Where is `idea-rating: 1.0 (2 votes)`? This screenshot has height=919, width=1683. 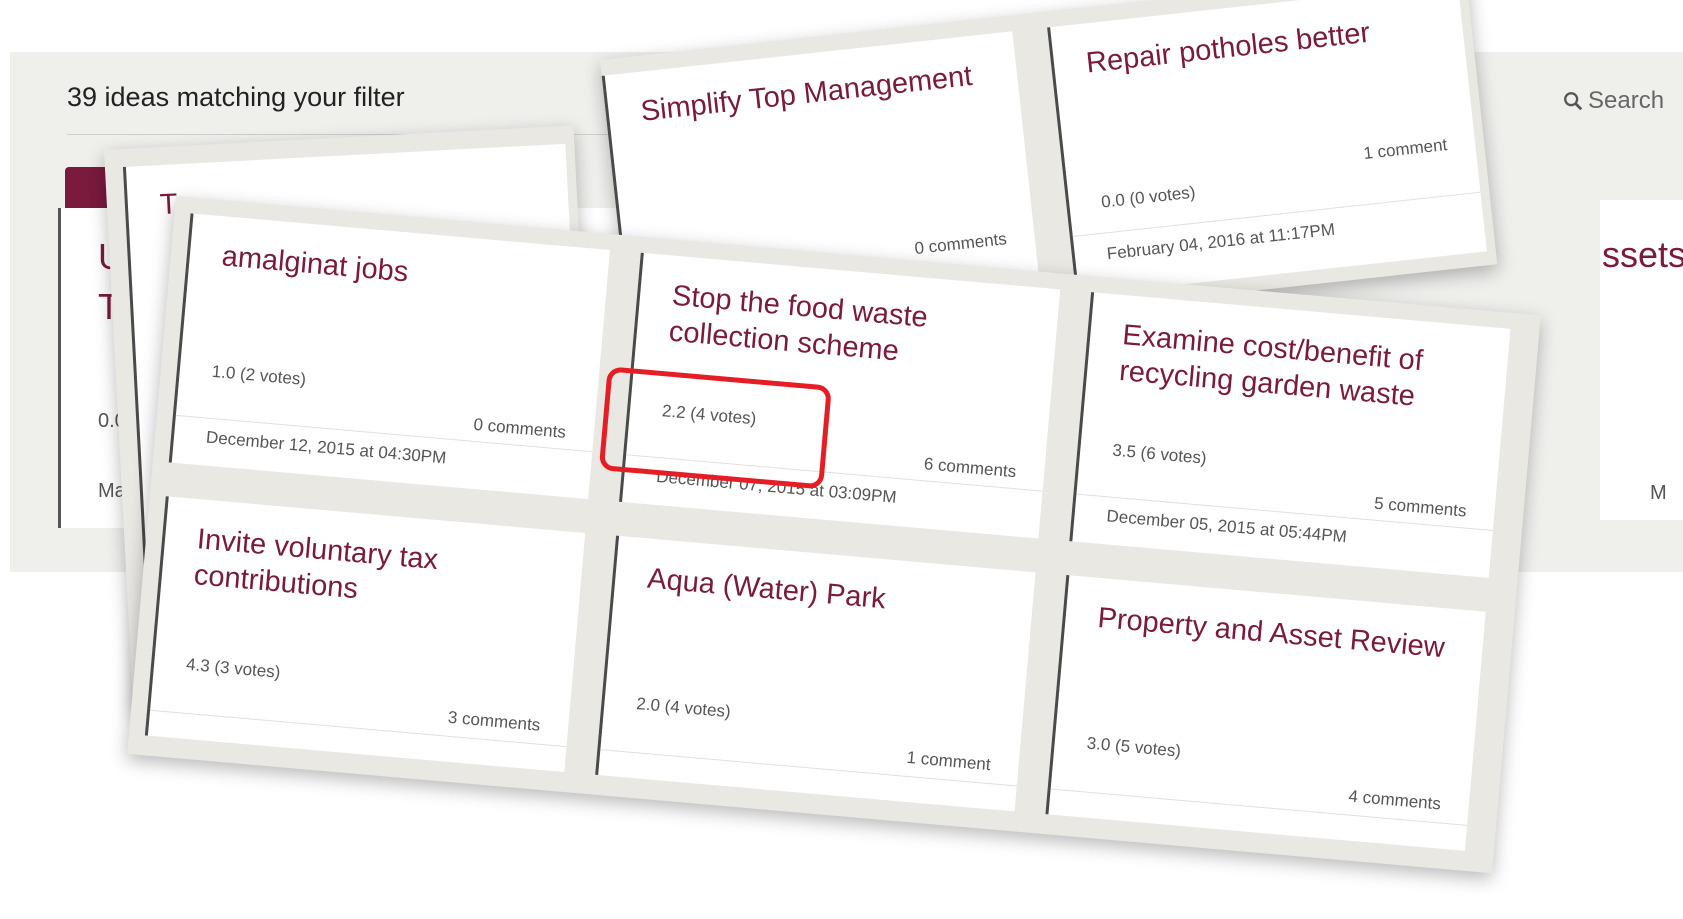
idea-rating: 1.0 (2 votes) is located at coordinates (259, 375).